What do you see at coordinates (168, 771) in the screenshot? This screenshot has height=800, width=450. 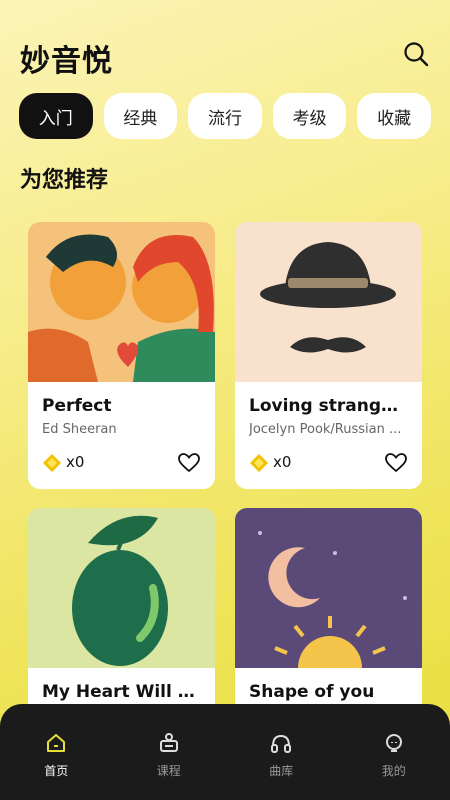 I see `tabbar-label: 课程` at bounding box center [168, 771].